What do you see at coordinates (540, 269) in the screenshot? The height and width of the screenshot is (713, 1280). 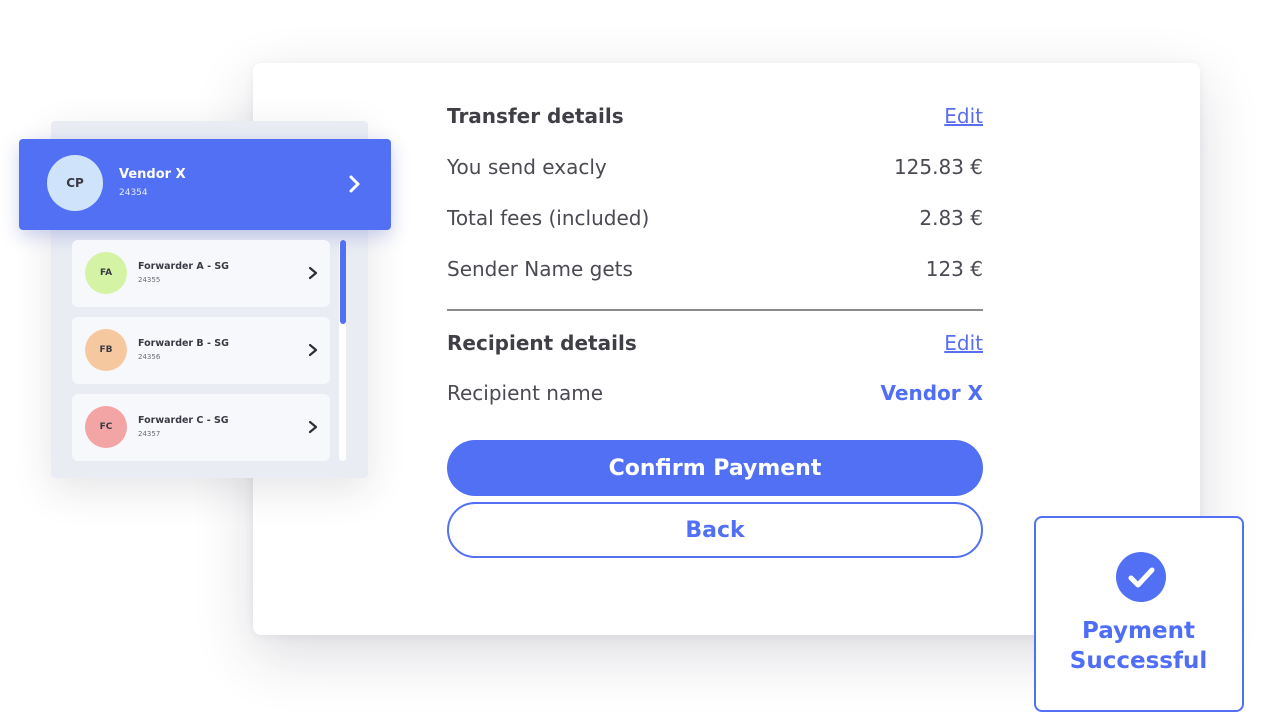 I see `receive-amount-label: Sender Name gets` at bounding box center [540, 269].